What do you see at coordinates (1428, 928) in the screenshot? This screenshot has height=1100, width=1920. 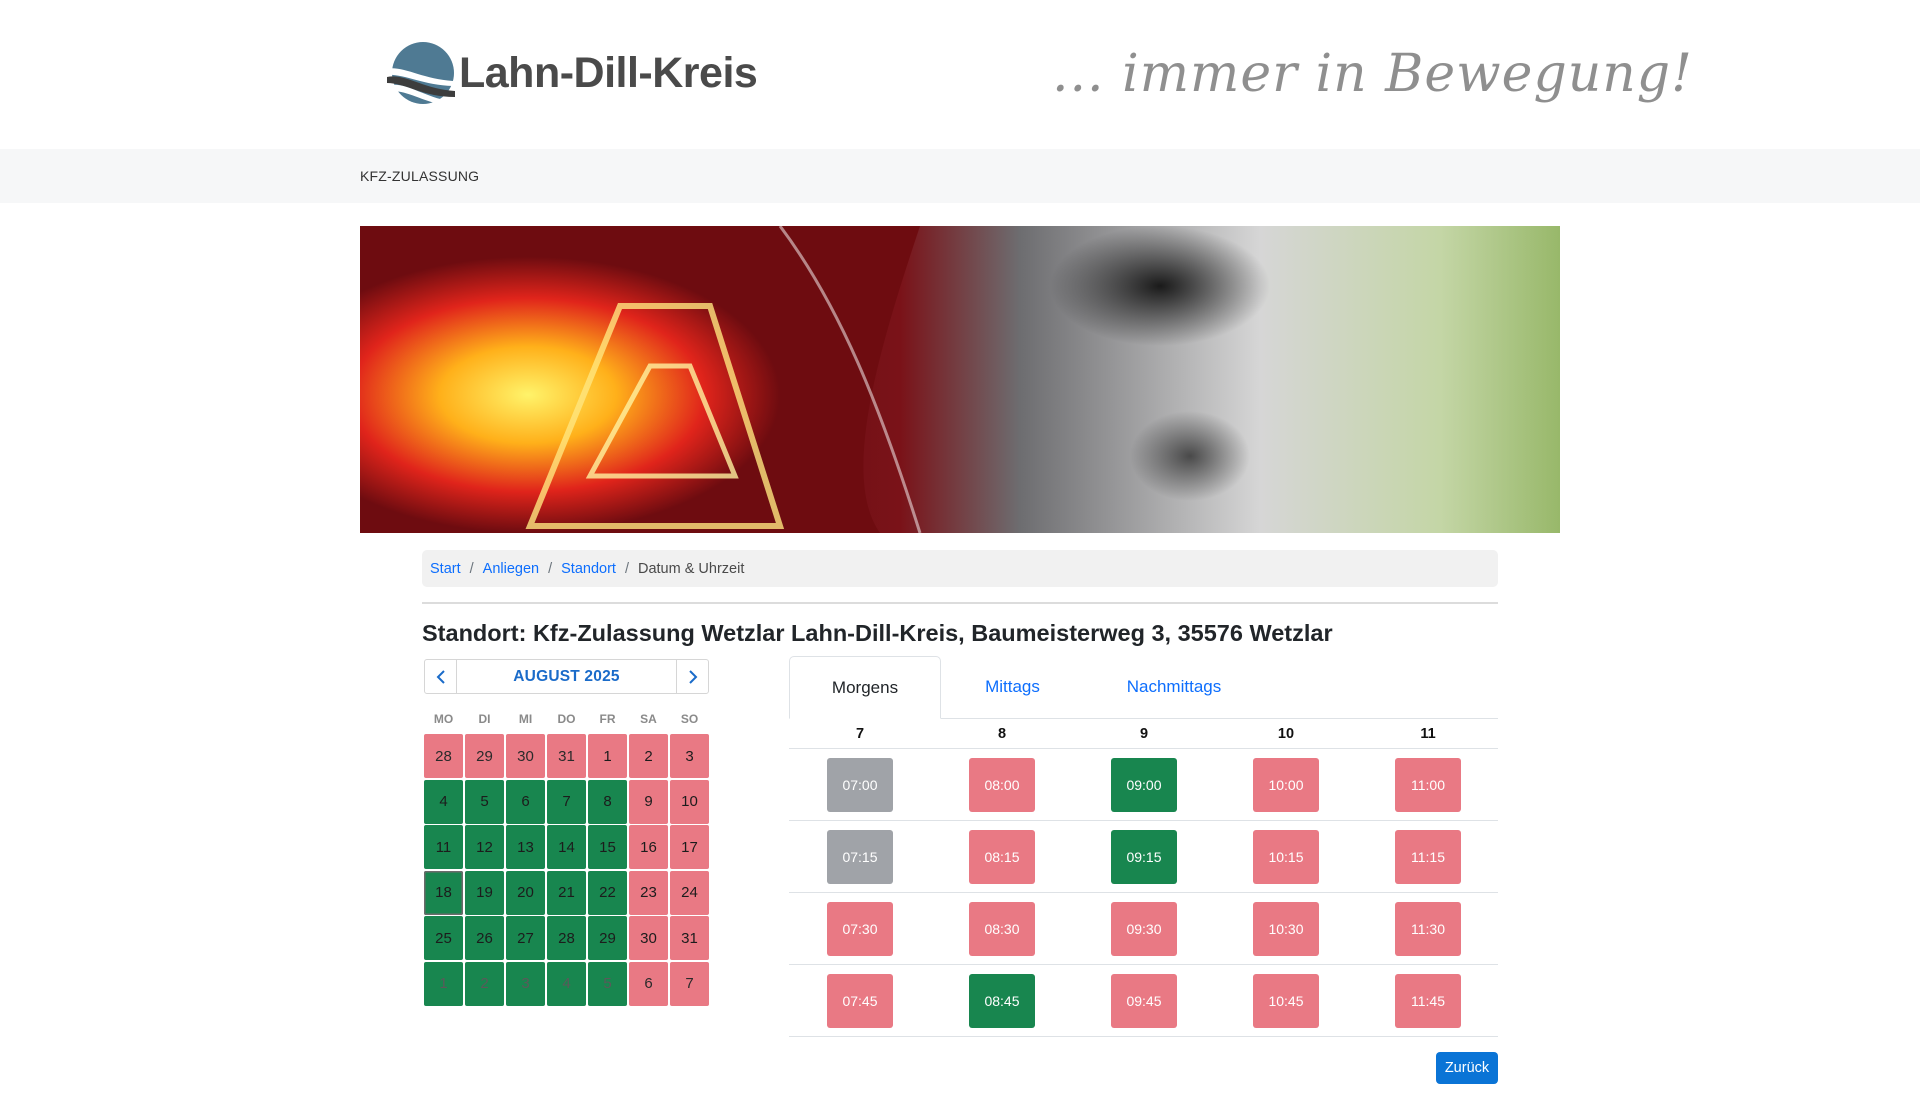 I see `time-slot-button: 11:30` at bounding box center [1428, 928].